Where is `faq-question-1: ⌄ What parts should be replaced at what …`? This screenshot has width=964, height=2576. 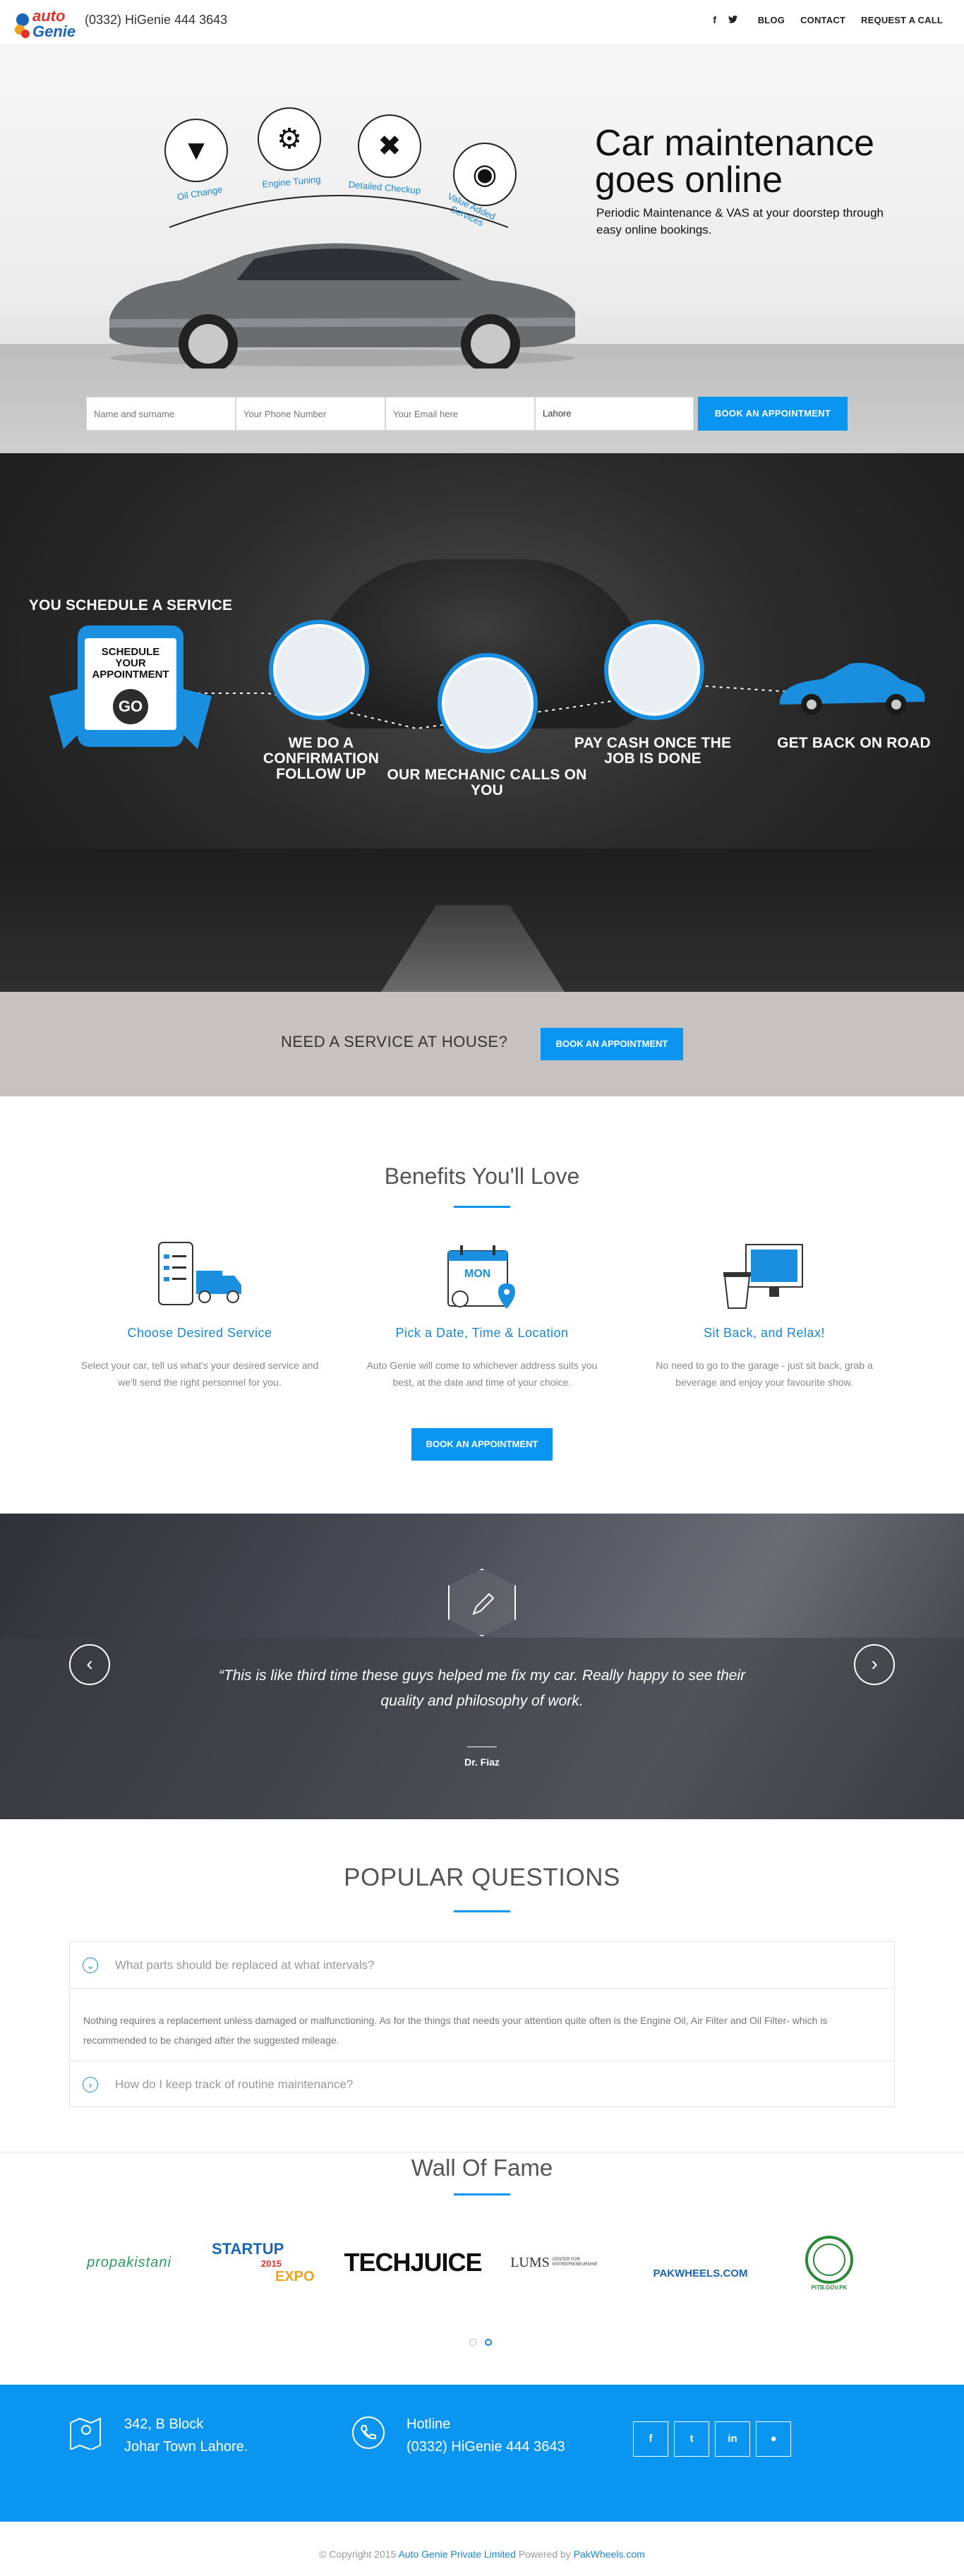
faq-question-1: ⌄ What parts should be replaced at what … is located at coordinates (482, 1965).